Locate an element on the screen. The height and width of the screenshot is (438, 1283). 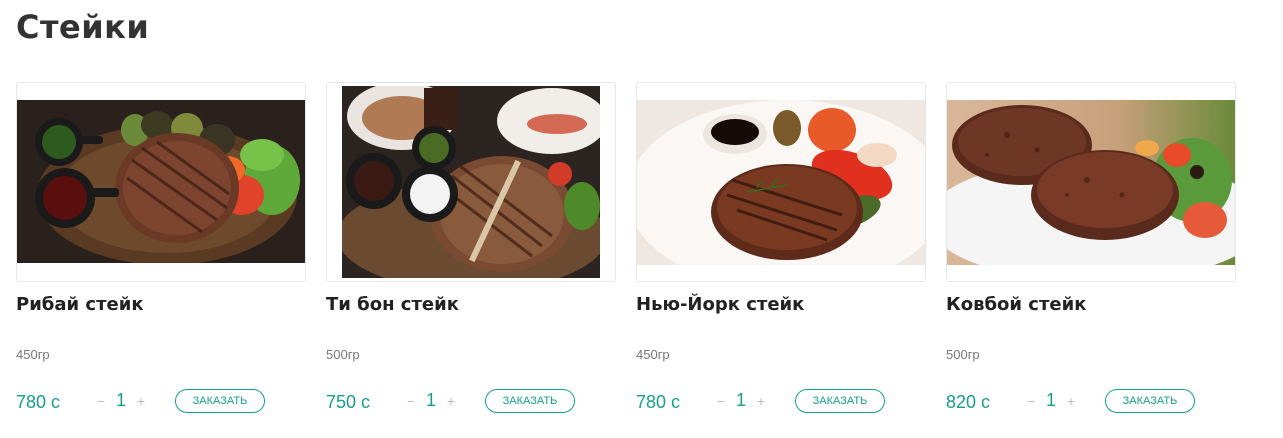
product-name: Нью-Йорк стейк is located at coordinates (720, 304).